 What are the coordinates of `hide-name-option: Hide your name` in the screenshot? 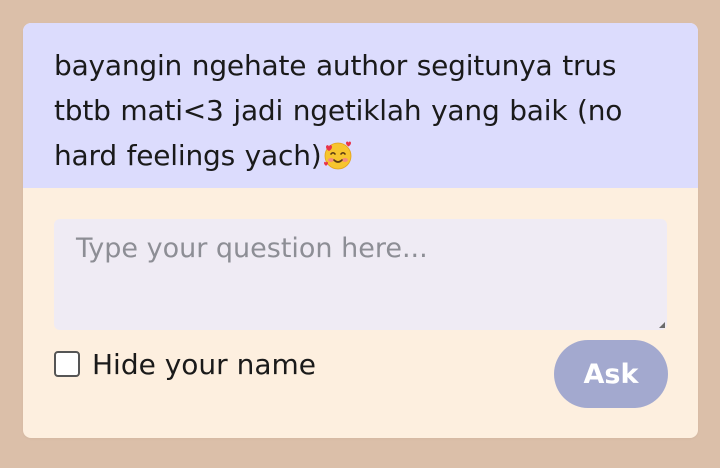 It's located at (185, 364).